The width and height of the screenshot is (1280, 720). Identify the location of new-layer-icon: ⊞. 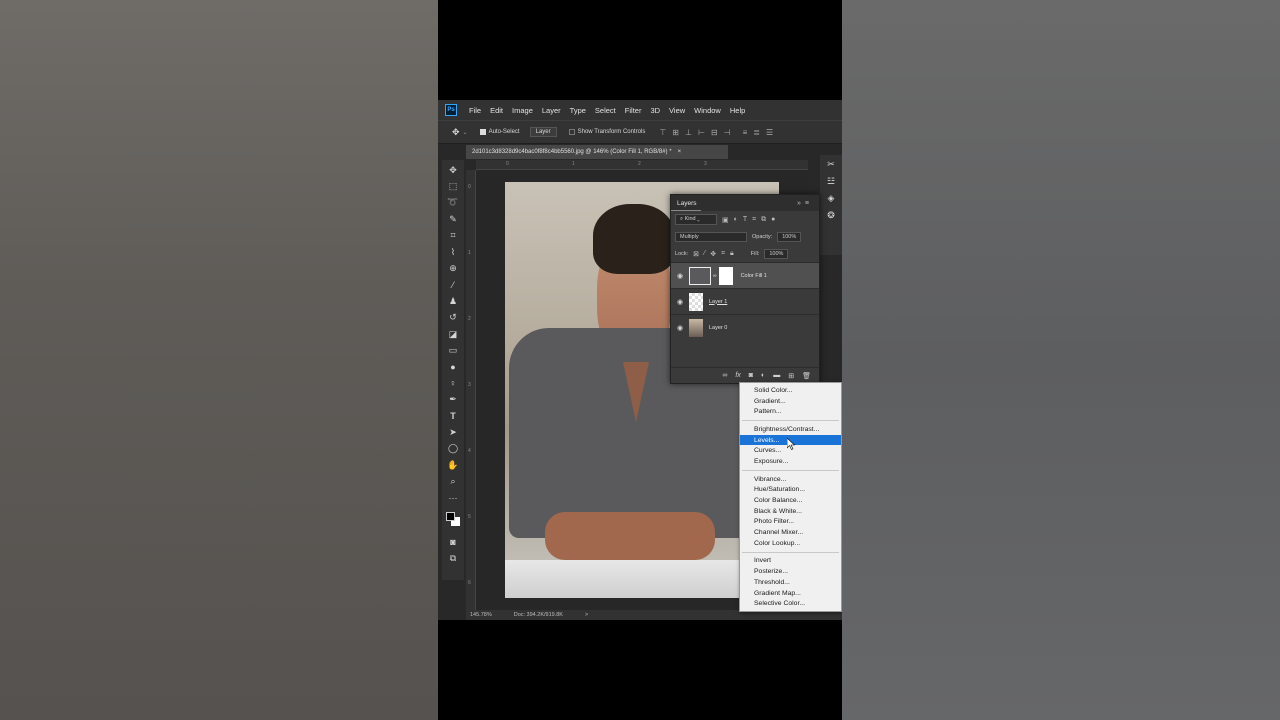
(791, 376).